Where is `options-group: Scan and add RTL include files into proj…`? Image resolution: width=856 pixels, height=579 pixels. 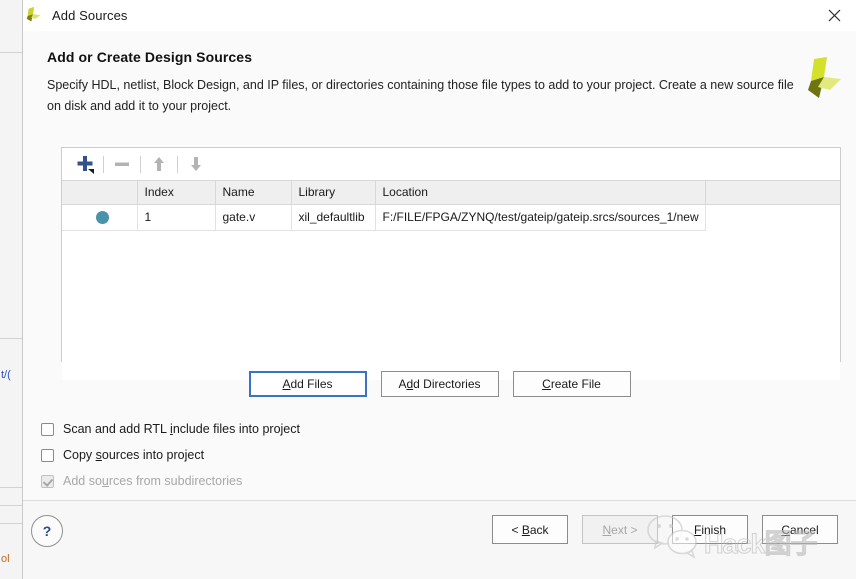 options-group: Scan and add RTL include files into proj… is located at coordinates (170, 455).